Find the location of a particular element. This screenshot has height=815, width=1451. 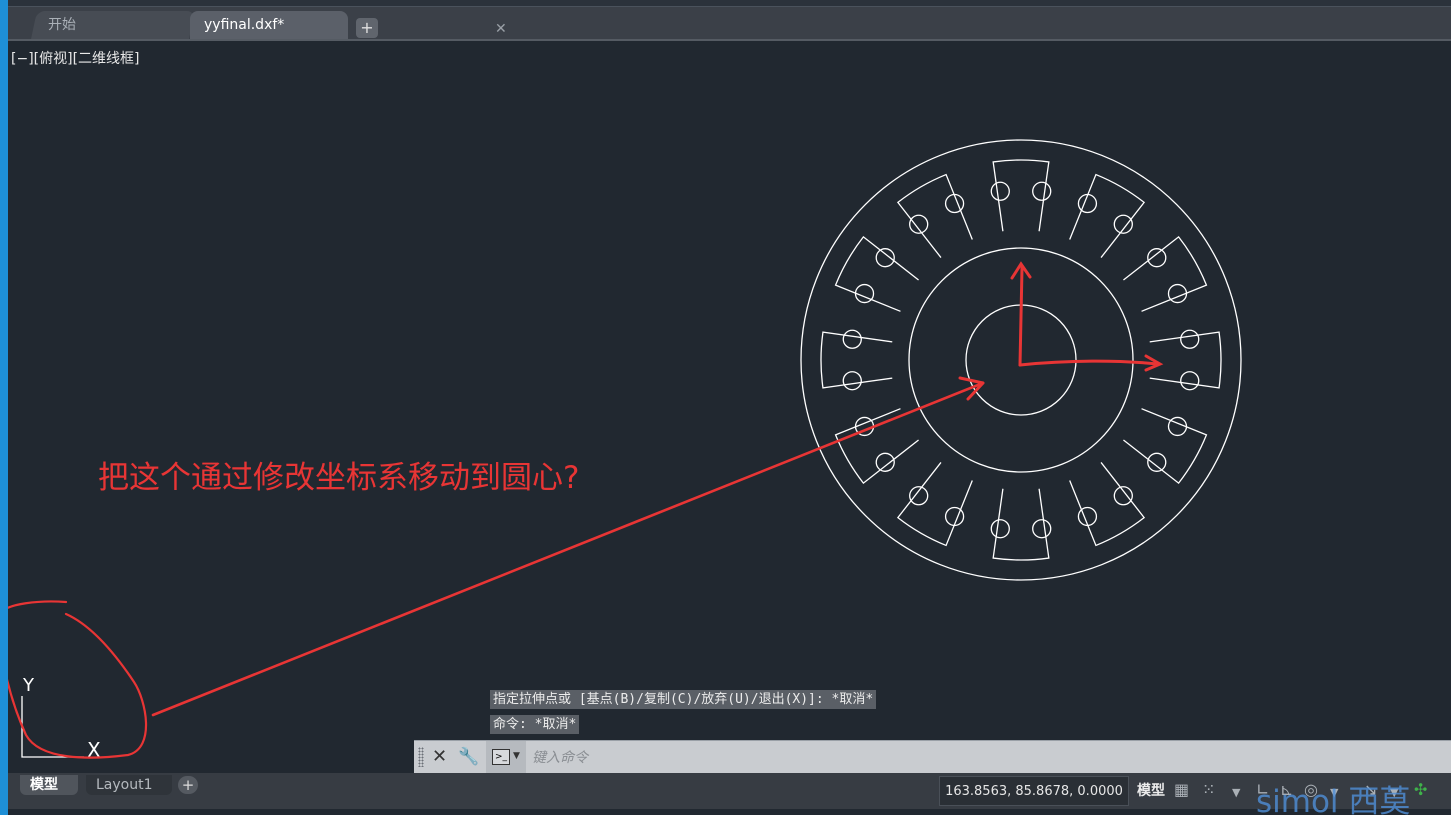

command-input is located at coordinates (782, 758).